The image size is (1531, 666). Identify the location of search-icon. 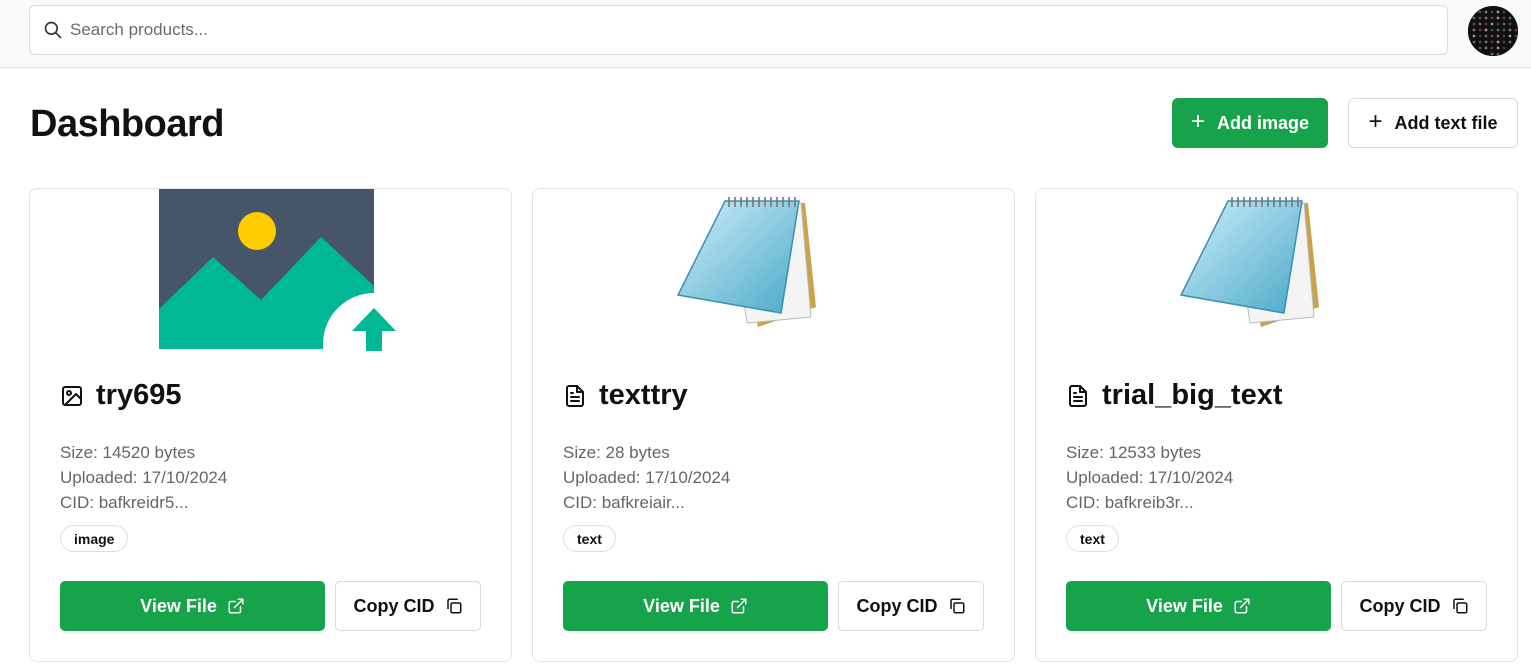
(53, 30).